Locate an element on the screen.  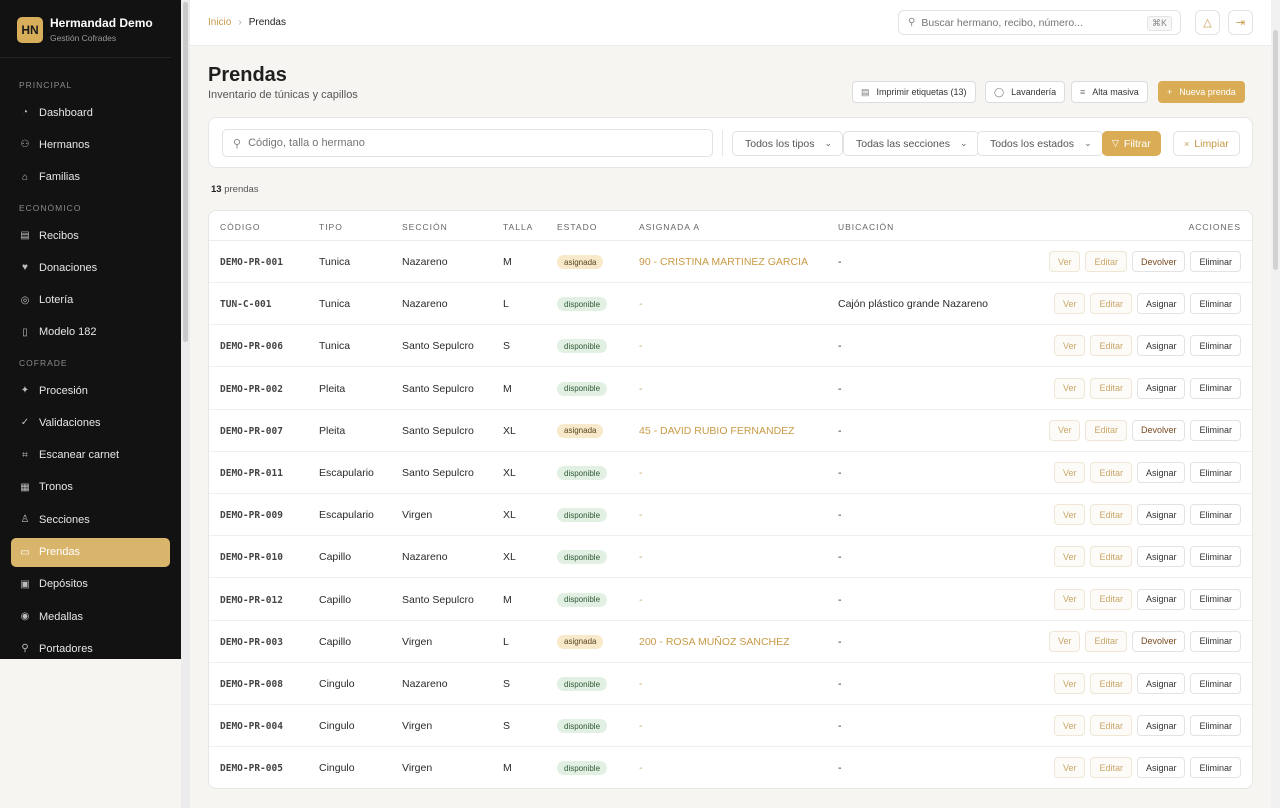
cell-assigned: 200 - ROSA MUÑOZ SANCHEZ is located at coordinates (714, 642).